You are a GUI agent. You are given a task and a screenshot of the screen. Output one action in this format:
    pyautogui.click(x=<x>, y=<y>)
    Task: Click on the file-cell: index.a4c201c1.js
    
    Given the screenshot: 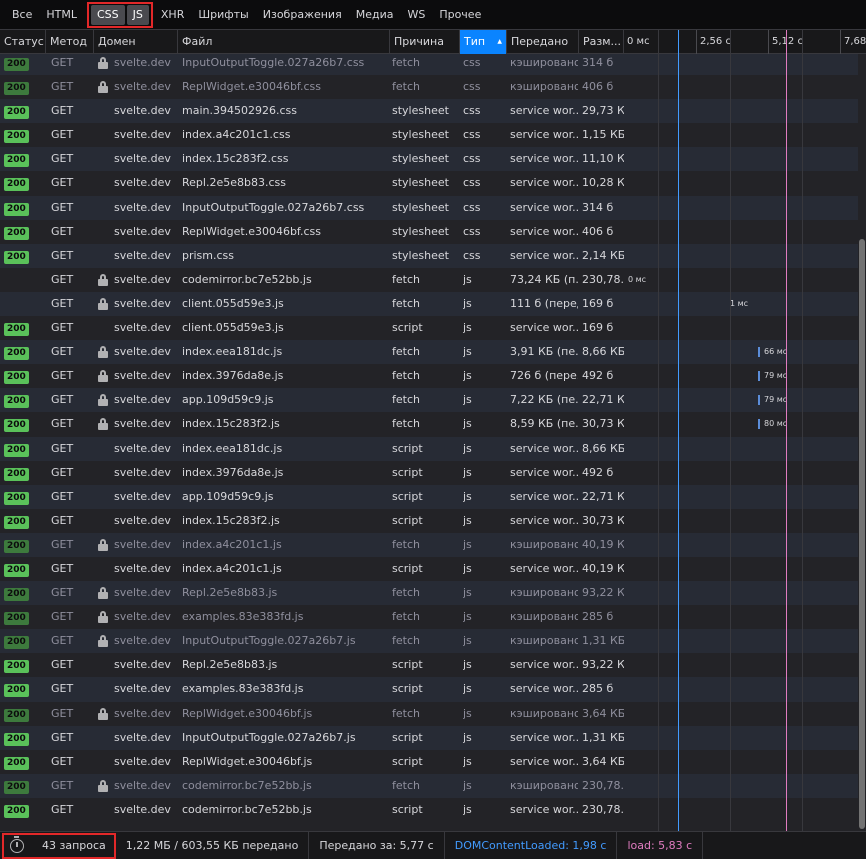 What is the action you would take?
    pyautogui.click(x=284, y=569)
    